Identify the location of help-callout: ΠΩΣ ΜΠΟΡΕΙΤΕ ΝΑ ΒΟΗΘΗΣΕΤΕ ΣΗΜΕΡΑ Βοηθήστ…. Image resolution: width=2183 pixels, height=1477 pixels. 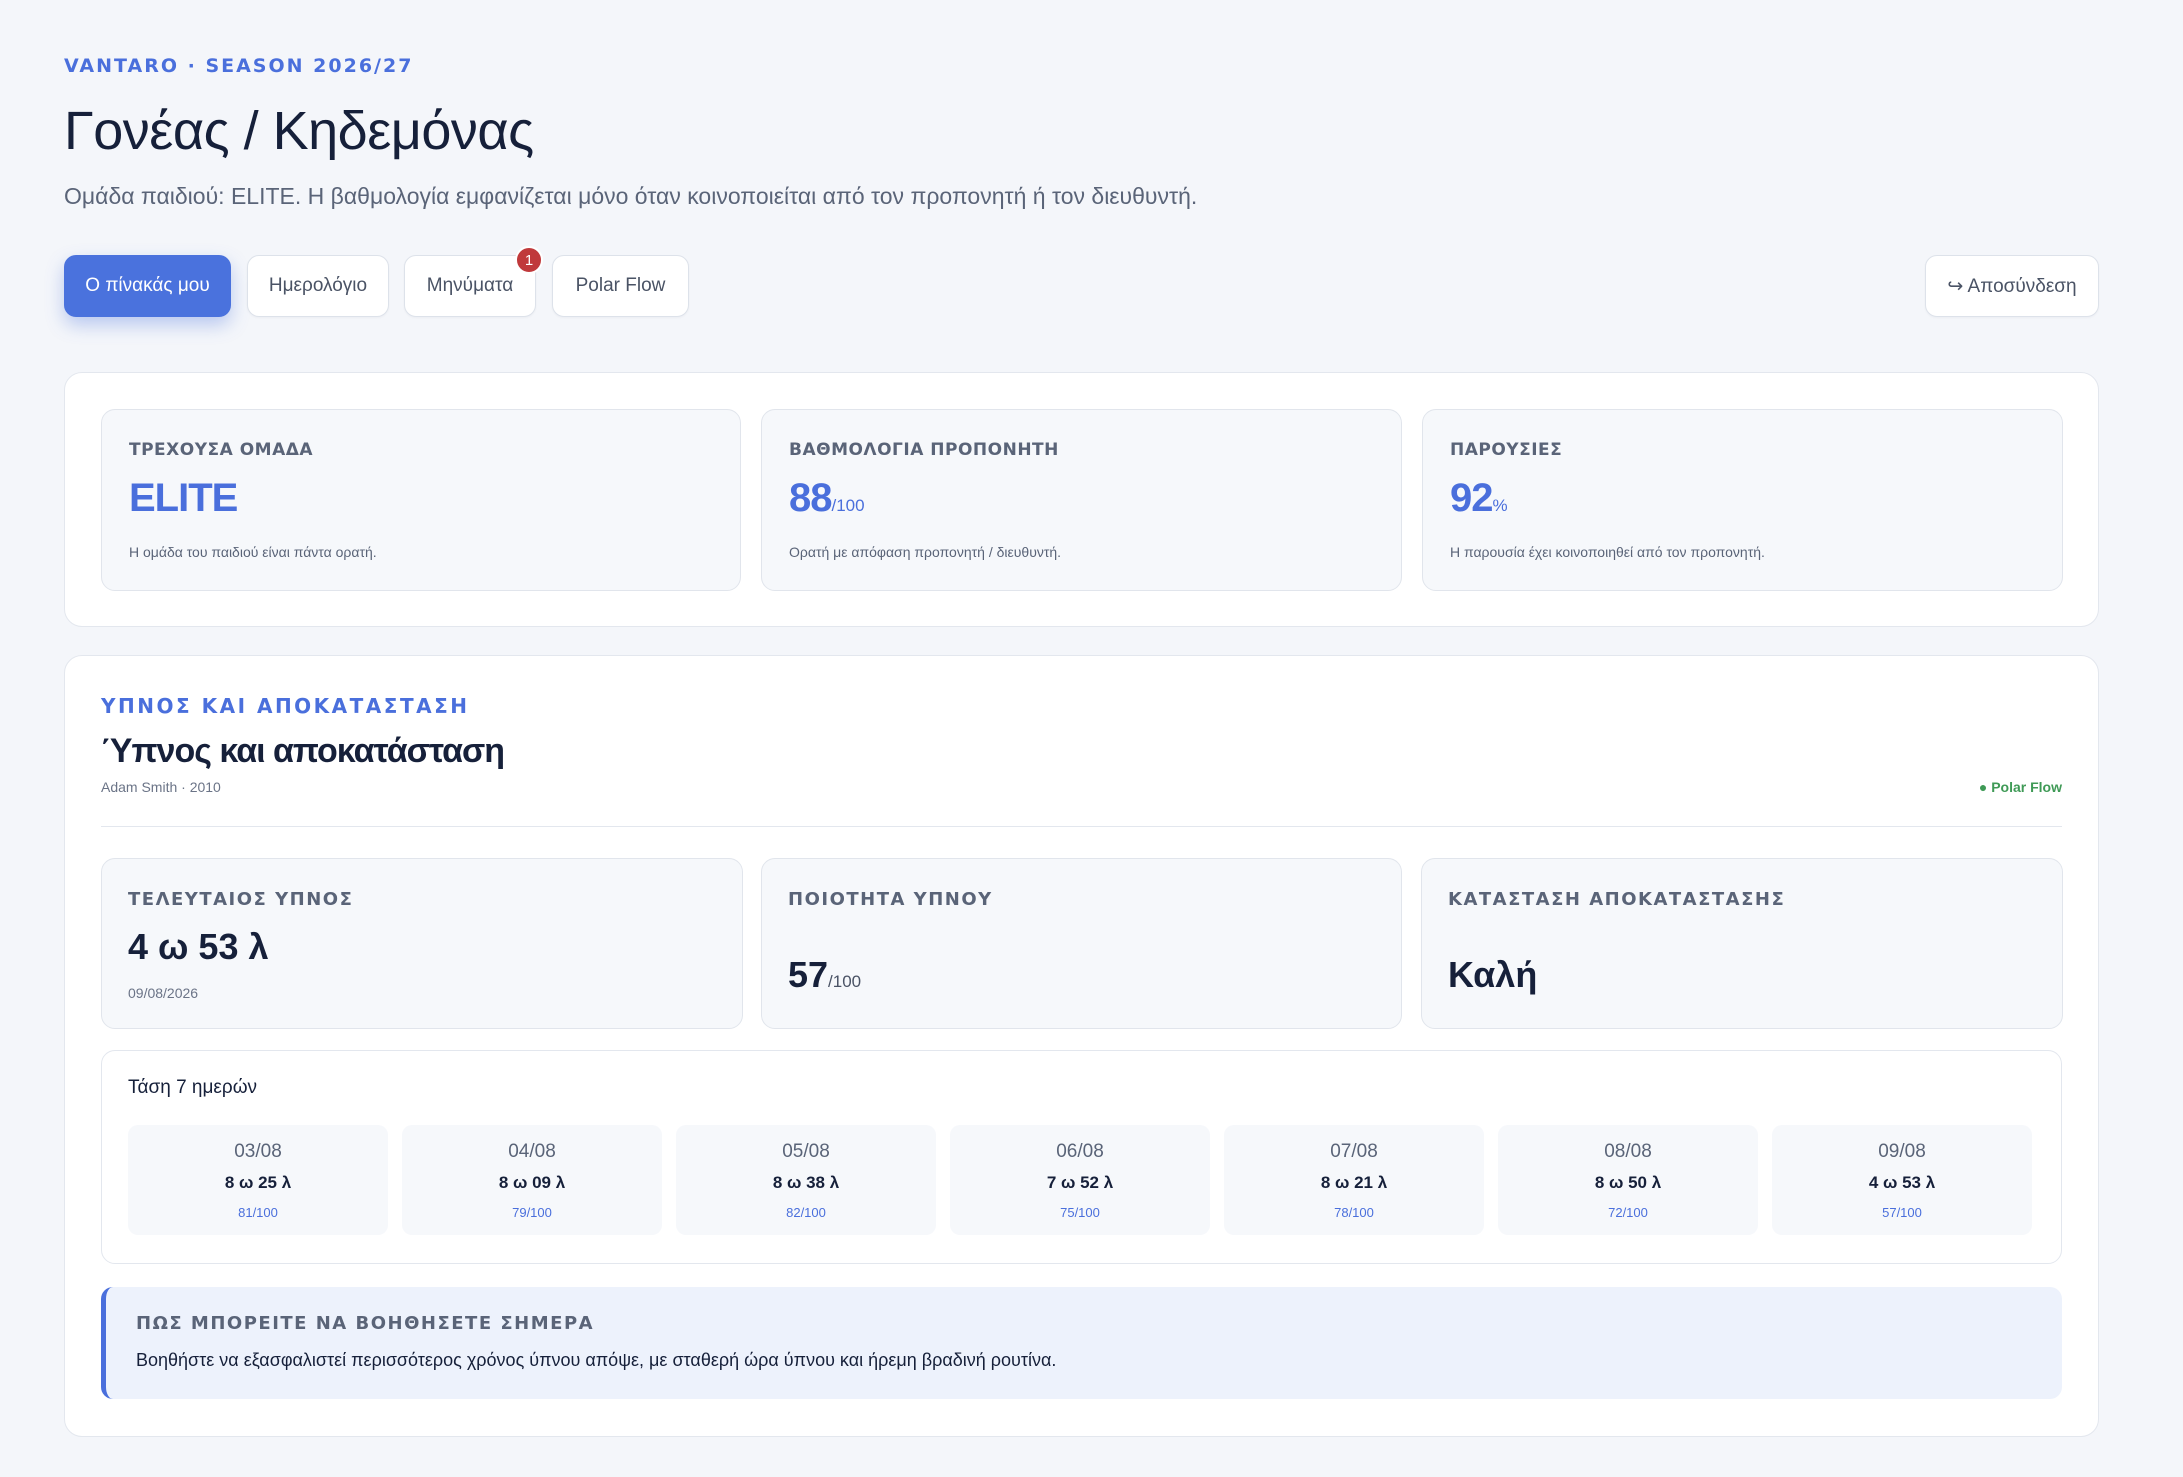
(1081, 1343).